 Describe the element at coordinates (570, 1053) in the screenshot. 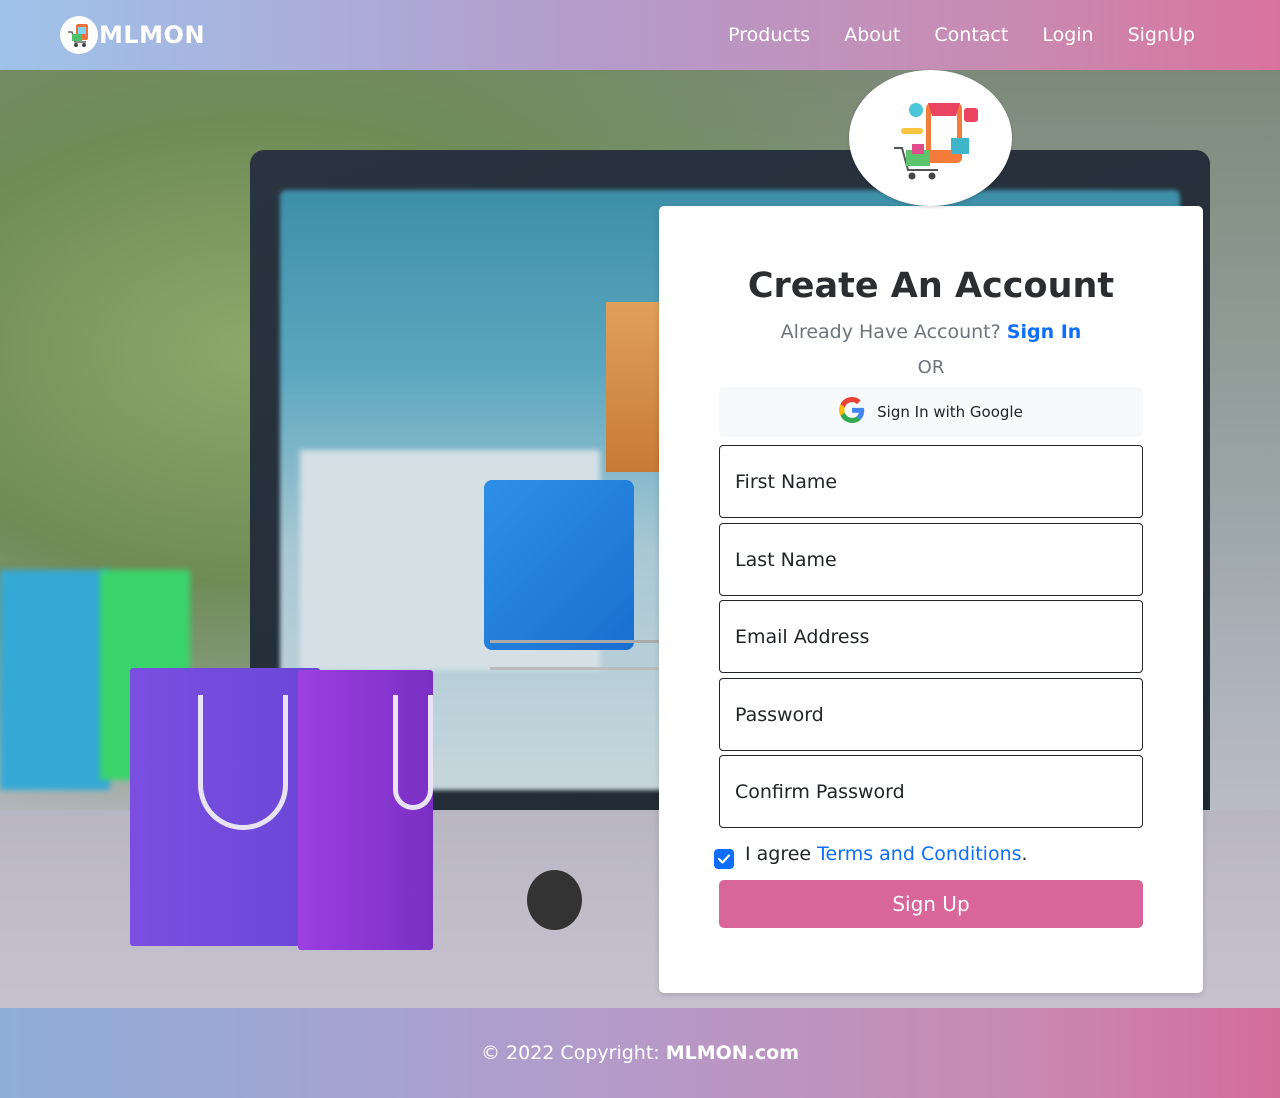

I see `copyright-text: © 2022 Copyright:` at that location.